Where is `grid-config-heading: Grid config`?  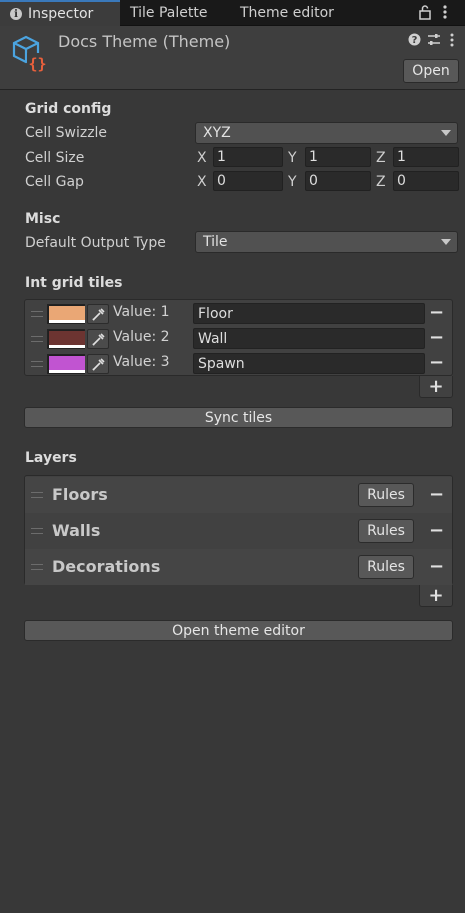
grid-config-heading: Grid config is located at coordinates (68, 109).